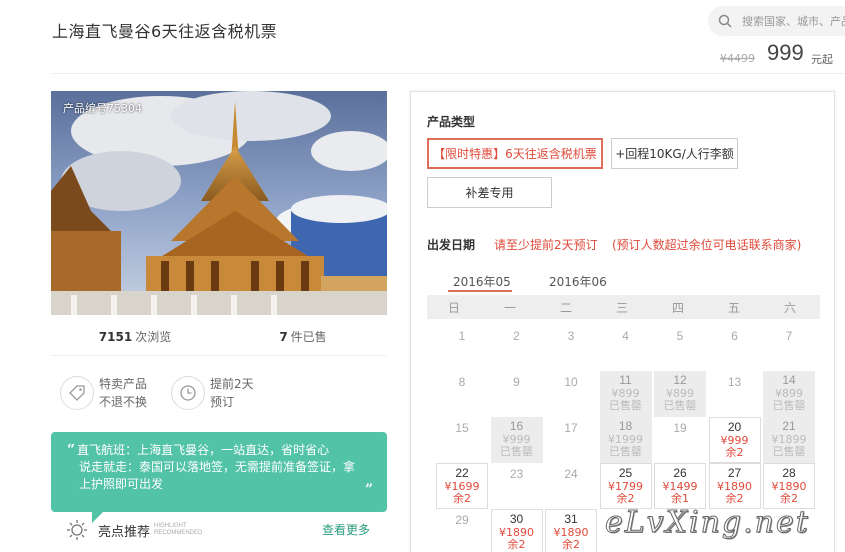 The width and height of the screenshot is (845, 552). Describe the element at coordinates (625, 336) in the screenshot. I see `day-number: 4` at that location.